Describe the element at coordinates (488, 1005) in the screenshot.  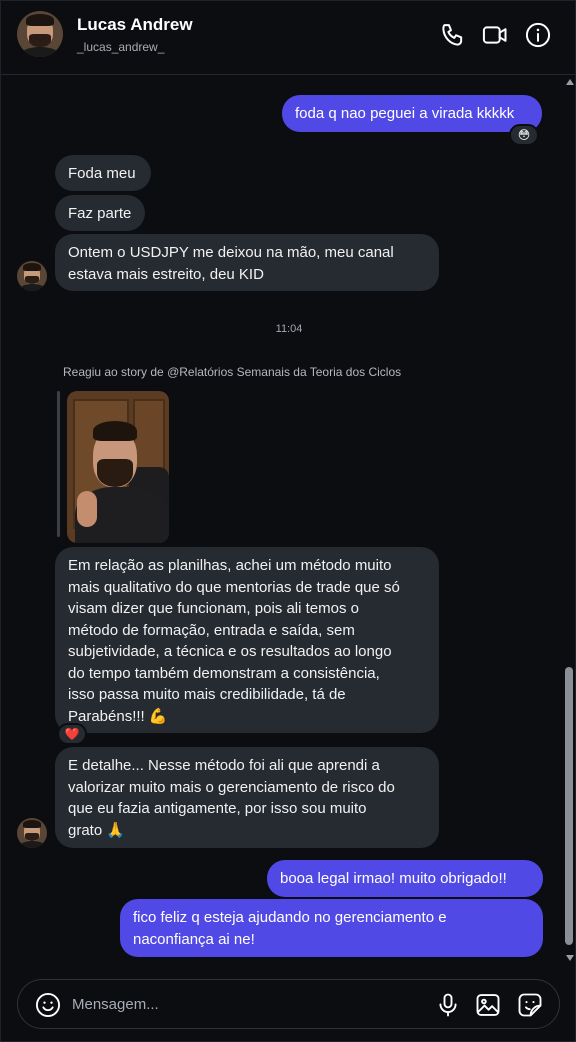
I see `image-icon` at that location.